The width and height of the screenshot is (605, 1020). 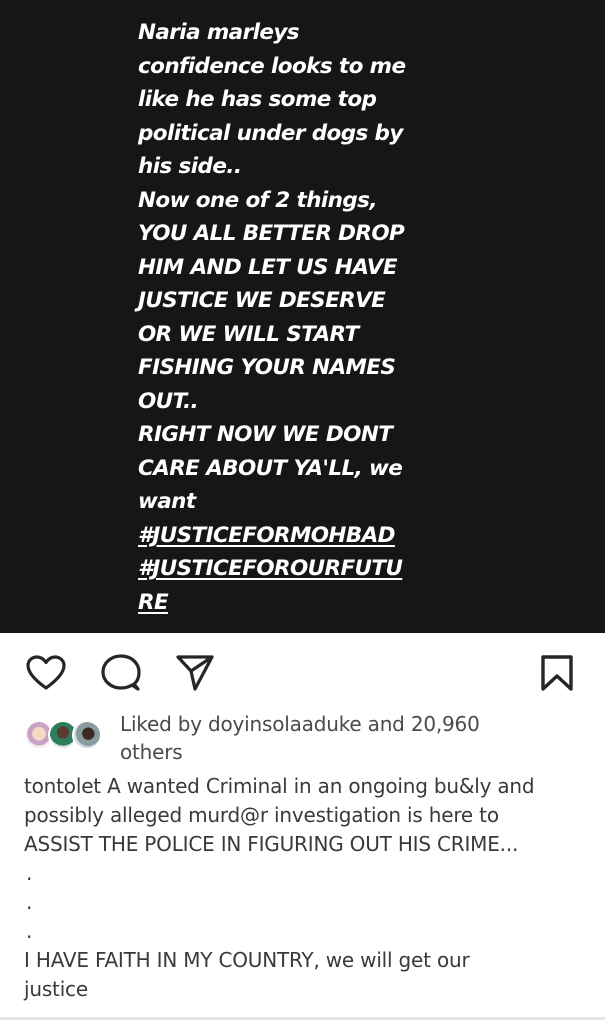 I want to click on bookmark-icon, so click(x=557, y=673).